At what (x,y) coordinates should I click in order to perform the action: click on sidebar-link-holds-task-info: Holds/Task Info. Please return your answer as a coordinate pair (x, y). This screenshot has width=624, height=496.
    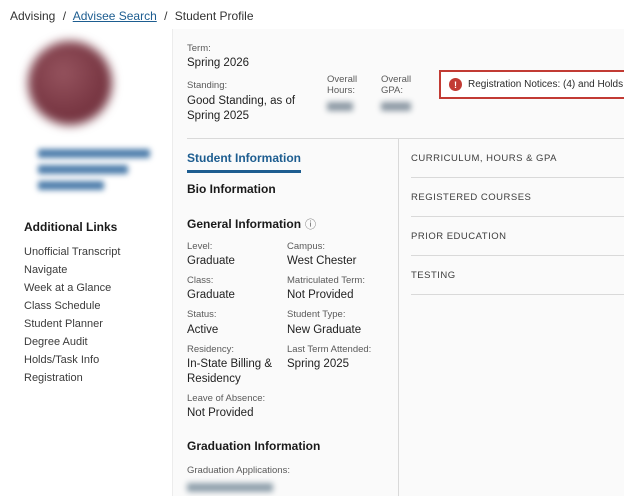
    Looking at the image, I should click on (98, 360).